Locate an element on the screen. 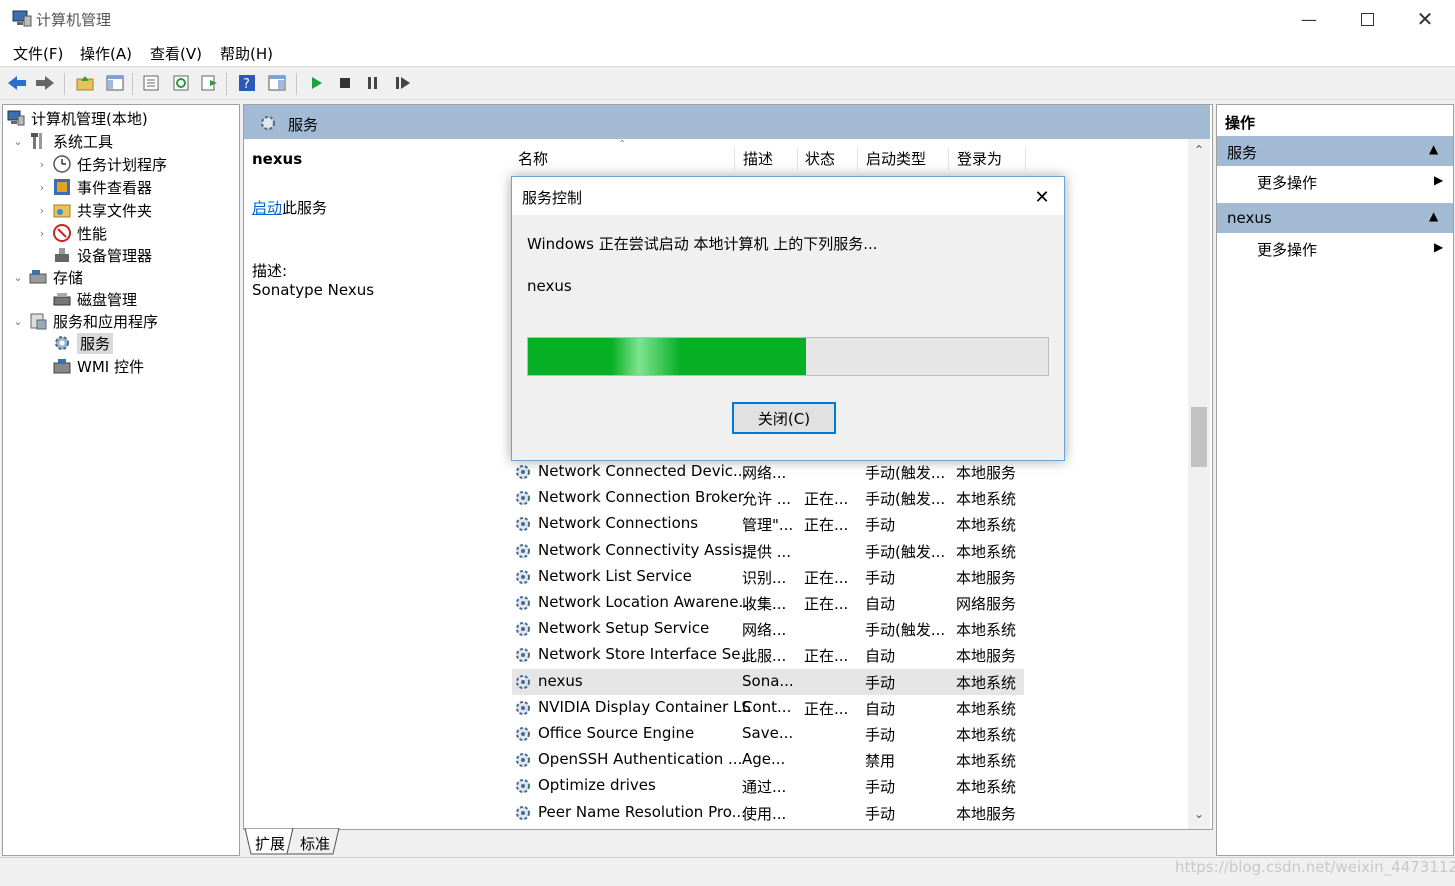  tree-item-shared-folders: › 共享文件夹 is located at coordinates (93, 210).